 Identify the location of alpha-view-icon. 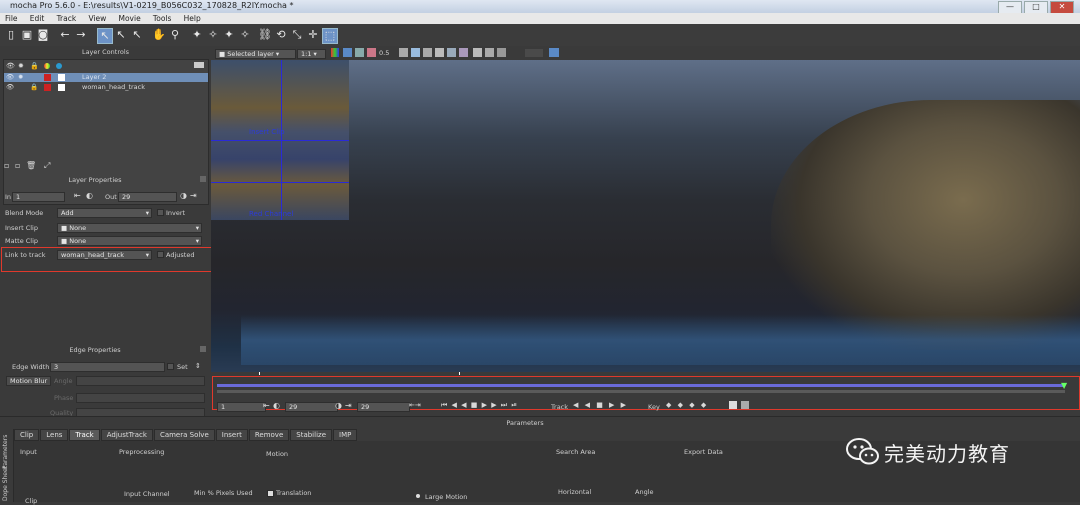
(347, 52).